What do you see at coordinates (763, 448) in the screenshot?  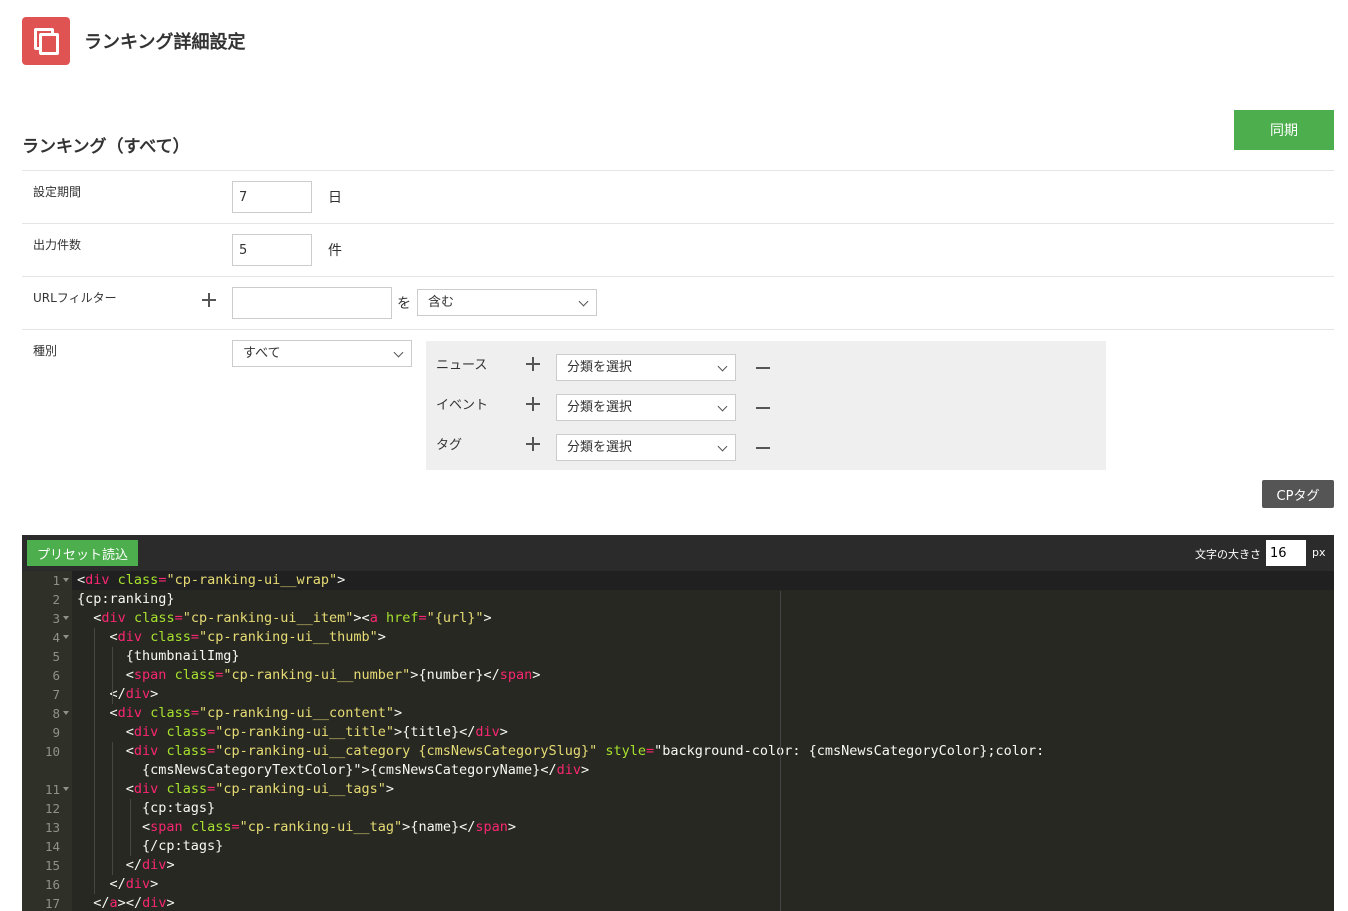 I see `remove-tag-category-minus-icon` at bounding box center [763, 448].